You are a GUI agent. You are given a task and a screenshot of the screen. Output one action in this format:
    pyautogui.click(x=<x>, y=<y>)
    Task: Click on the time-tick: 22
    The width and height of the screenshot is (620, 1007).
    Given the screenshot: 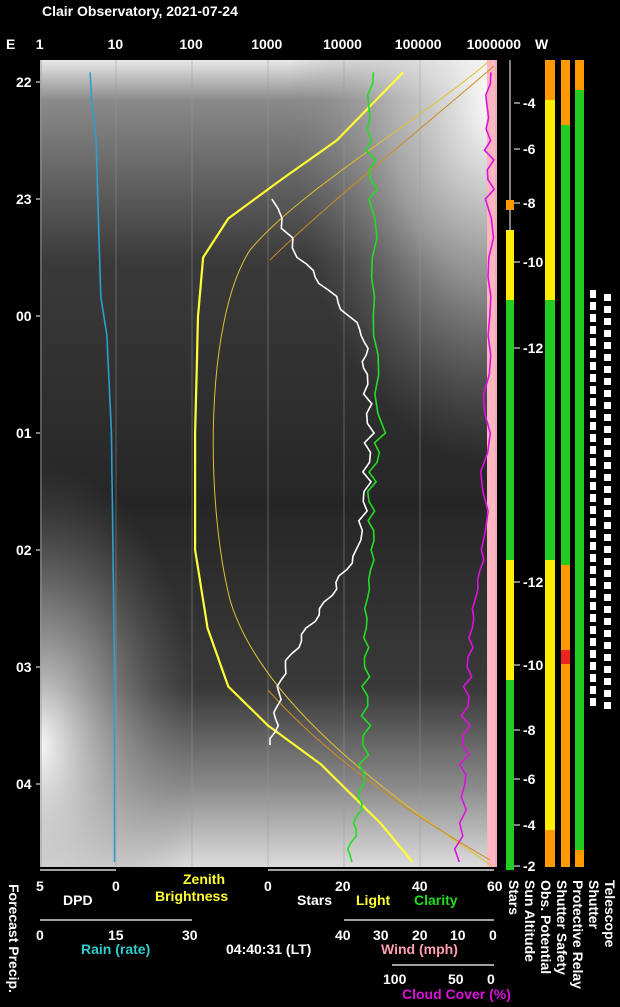 What is the action you would take?
    pyautogui.click(x=24, y=82)
    